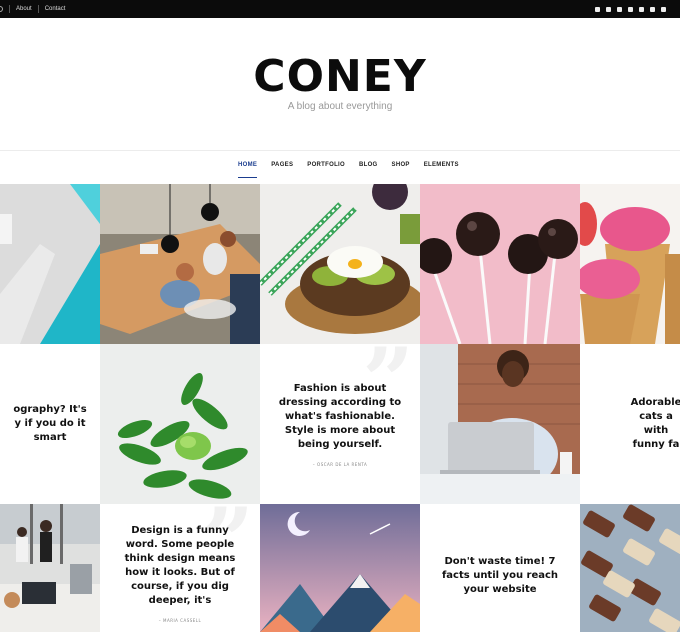 Image resolution: width=680 pixels, height=632 pixels. I want to click on office-people-image, so click(50, 568).